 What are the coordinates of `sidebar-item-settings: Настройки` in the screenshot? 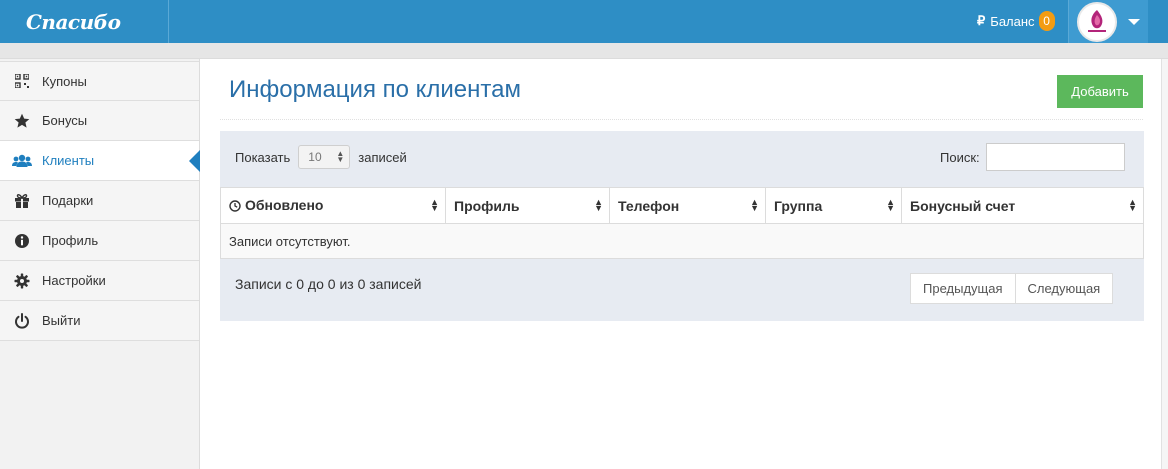 It's located at (99, 281).